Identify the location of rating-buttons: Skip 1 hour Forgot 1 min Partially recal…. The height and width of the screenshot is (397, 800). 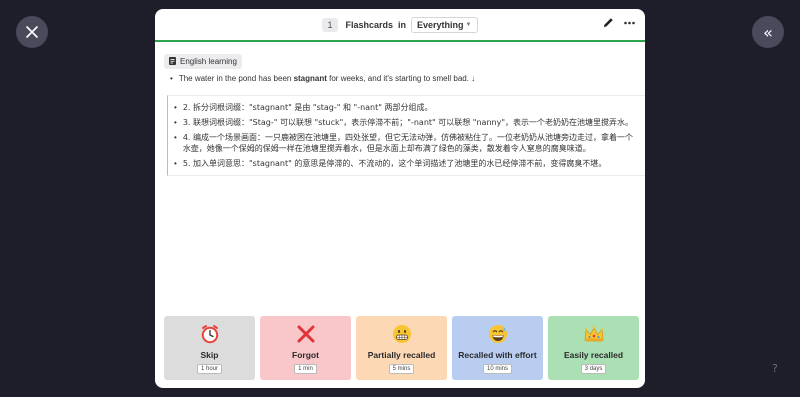
(401, 348).